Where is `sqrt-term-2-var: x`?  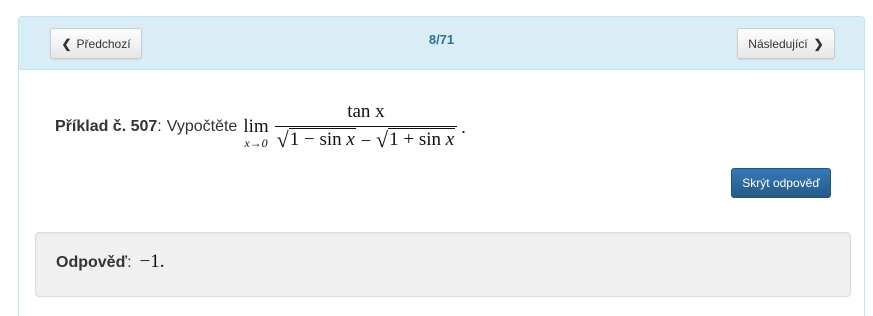
sqrt-term-2-var: x is located at coordinates (450, 139).